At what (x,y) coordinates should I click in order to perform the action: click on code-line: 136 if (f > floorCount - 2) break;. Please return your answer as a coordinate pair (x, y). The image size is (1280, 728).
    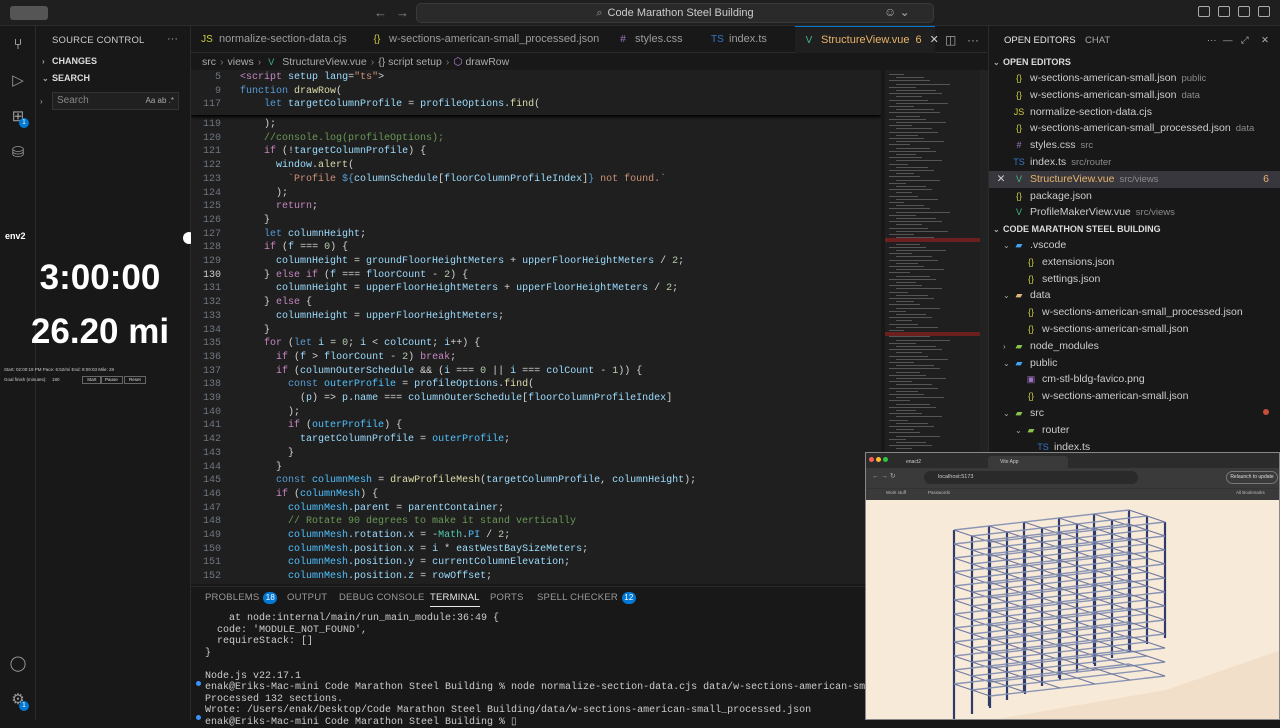
    Looking at the image, I should click on (536, 358).